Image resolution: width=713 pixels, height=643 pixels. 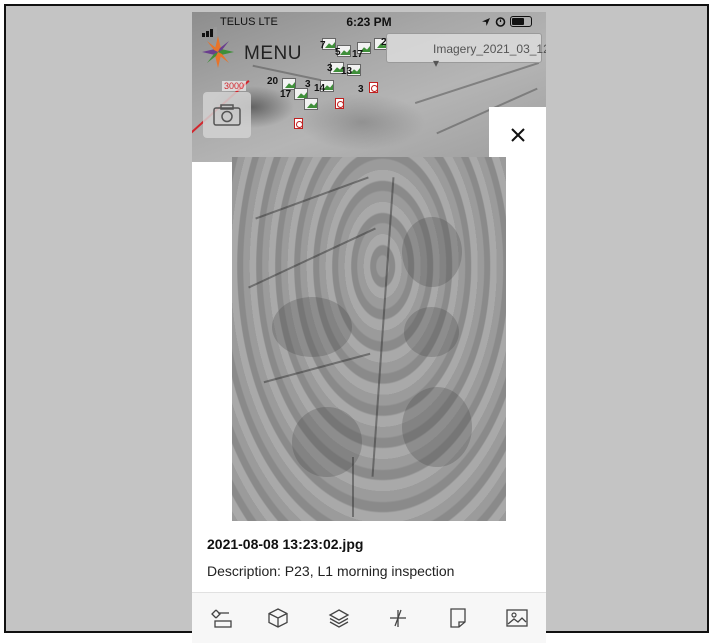 I want to click on status-icons, so click(x=506, y=21).